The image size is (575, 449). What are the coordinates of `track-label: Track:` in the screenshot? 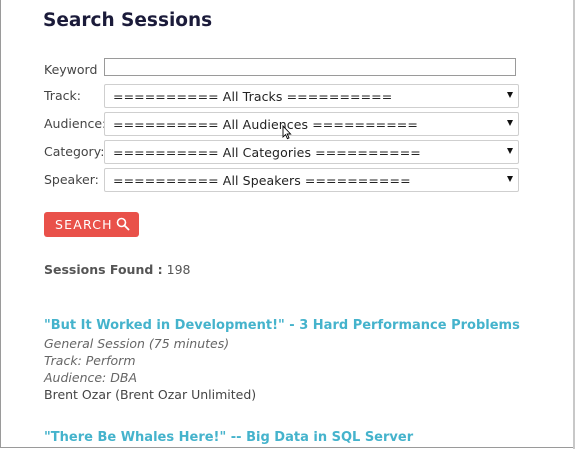 It's located at (62, 95).